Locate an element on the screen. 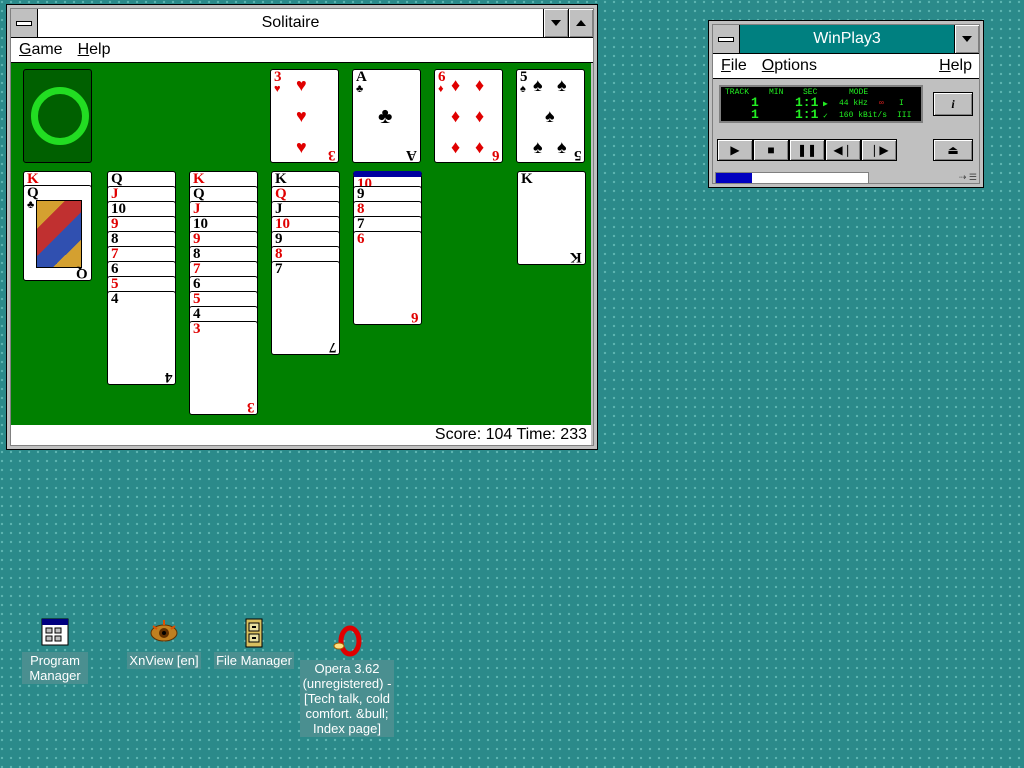 This screenshot has height=768, width=1024. mode-readout: I is located at coordinates (901, 103).